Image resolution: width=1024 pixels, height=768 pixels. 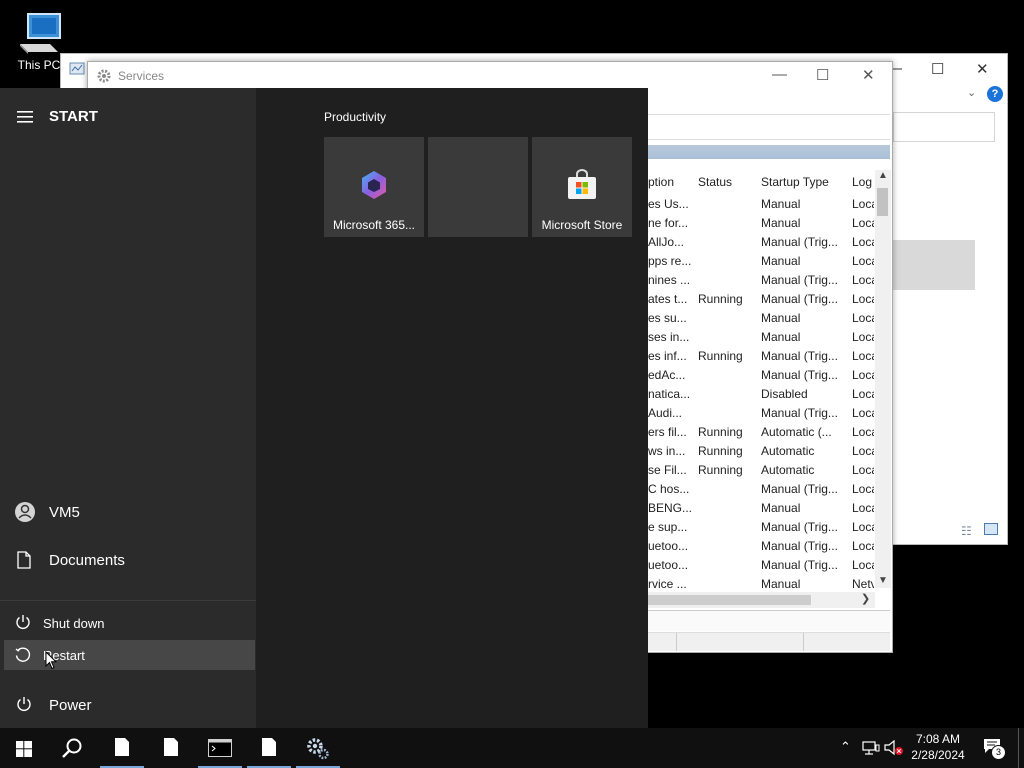 I want to click on user-avatar-icon, so click(x=25, y=512).